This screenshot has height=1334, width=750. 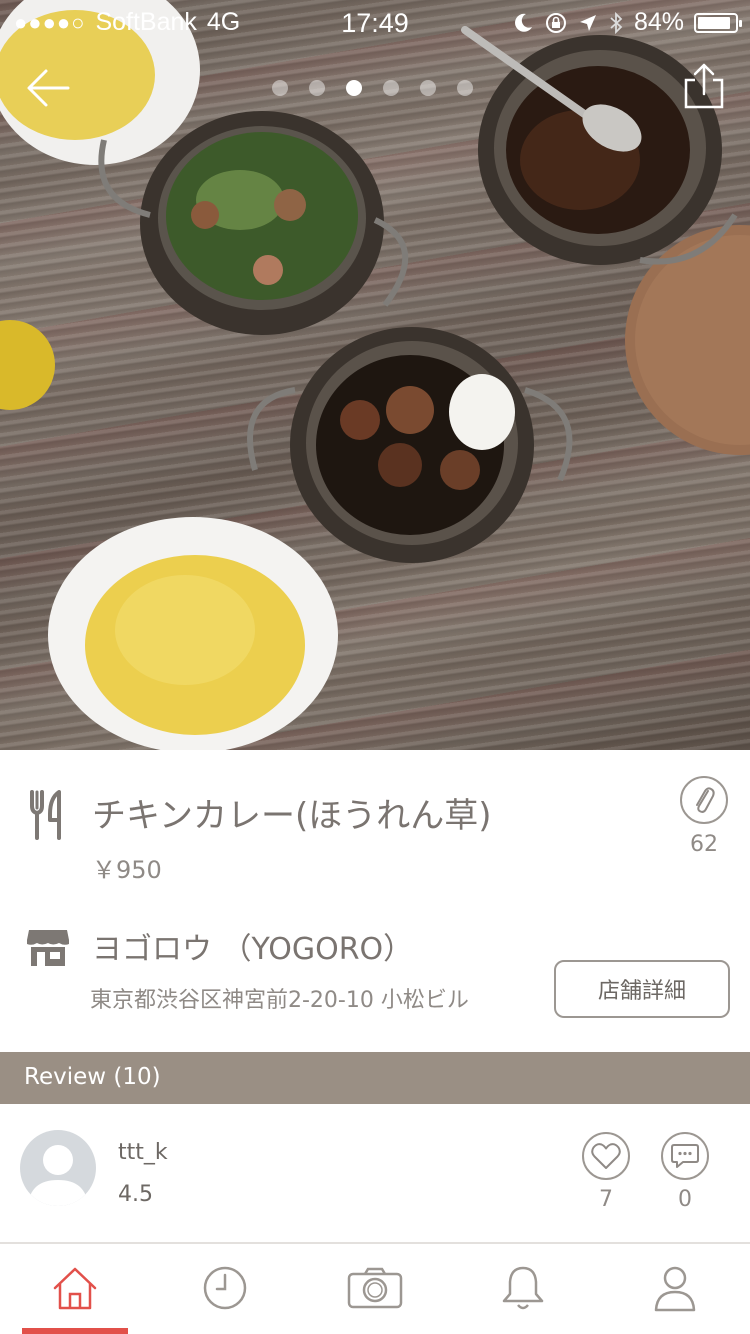 What do you see at coordinates (292, 816) in the screenshot?
I see `dish-name: チキンカレー(ほうれん草)` at bounding box center [292, 816].